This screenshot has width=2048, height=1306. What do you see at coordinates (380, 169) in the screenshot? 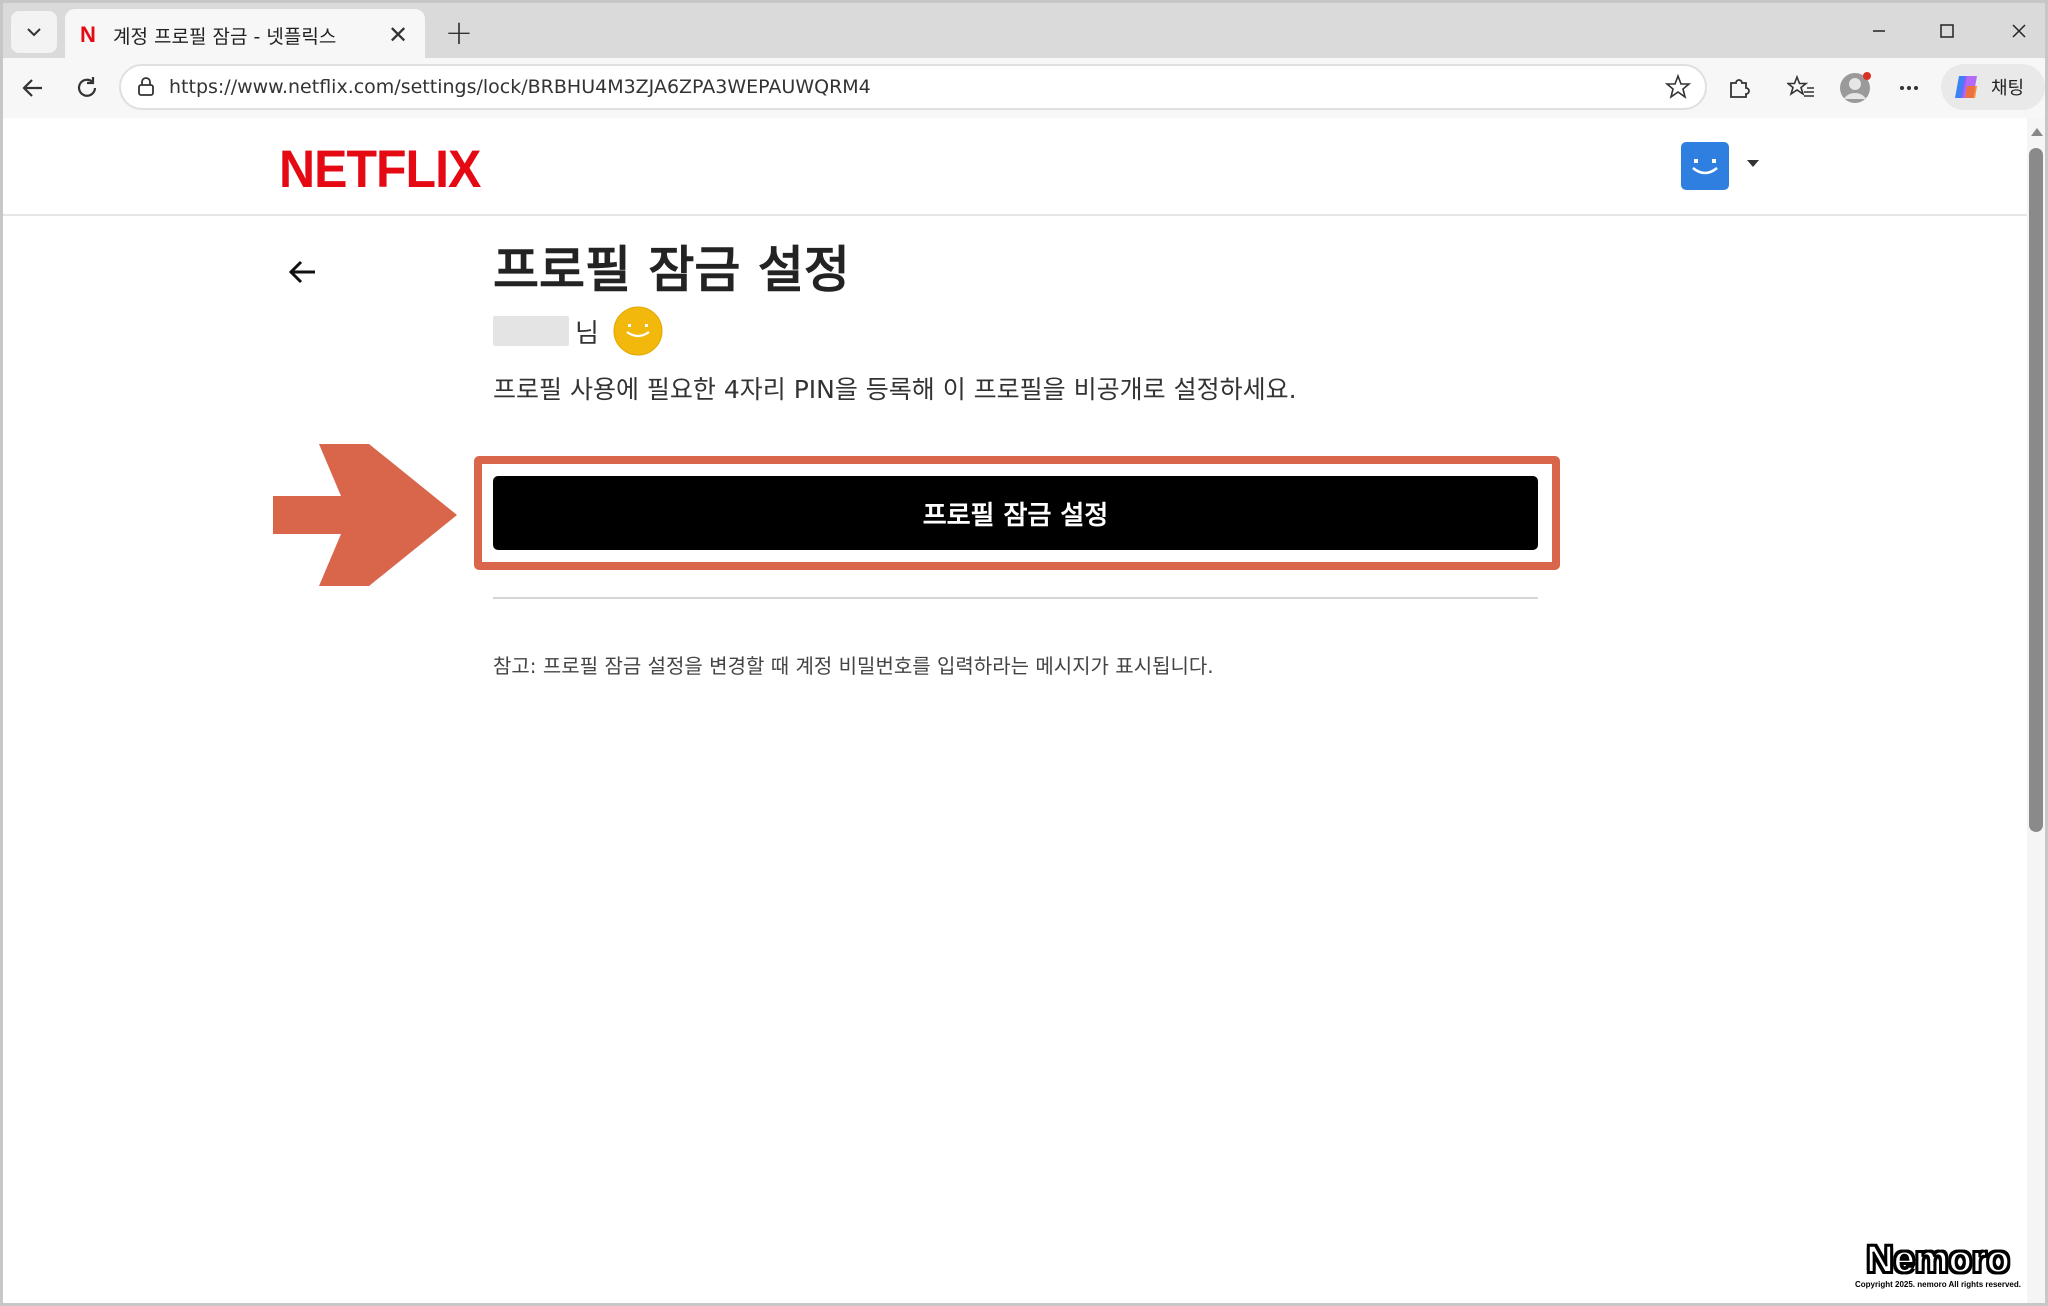
I see `netflix-logo: NETFLIX` at bounding box center [380, 169].